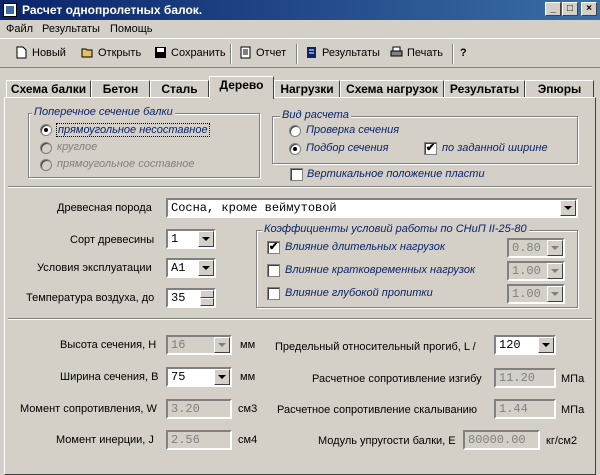  I want to click on maximize-button: □, so click(570, 9).